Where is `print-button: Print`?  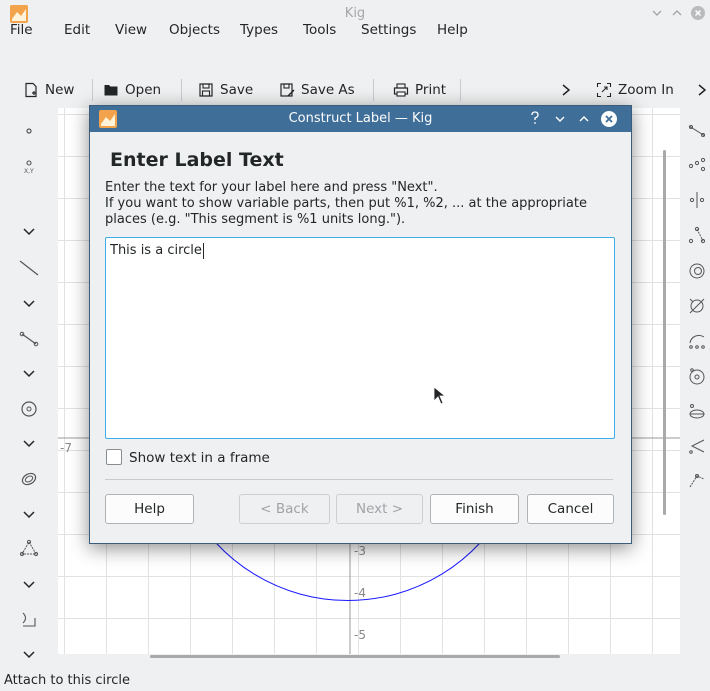
print-button: Print is located at coordinates (419, 90).